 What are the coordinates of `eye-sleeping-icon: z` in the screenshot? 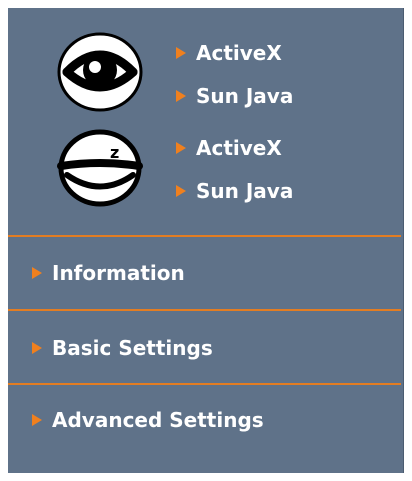 It's located at (100, 168).